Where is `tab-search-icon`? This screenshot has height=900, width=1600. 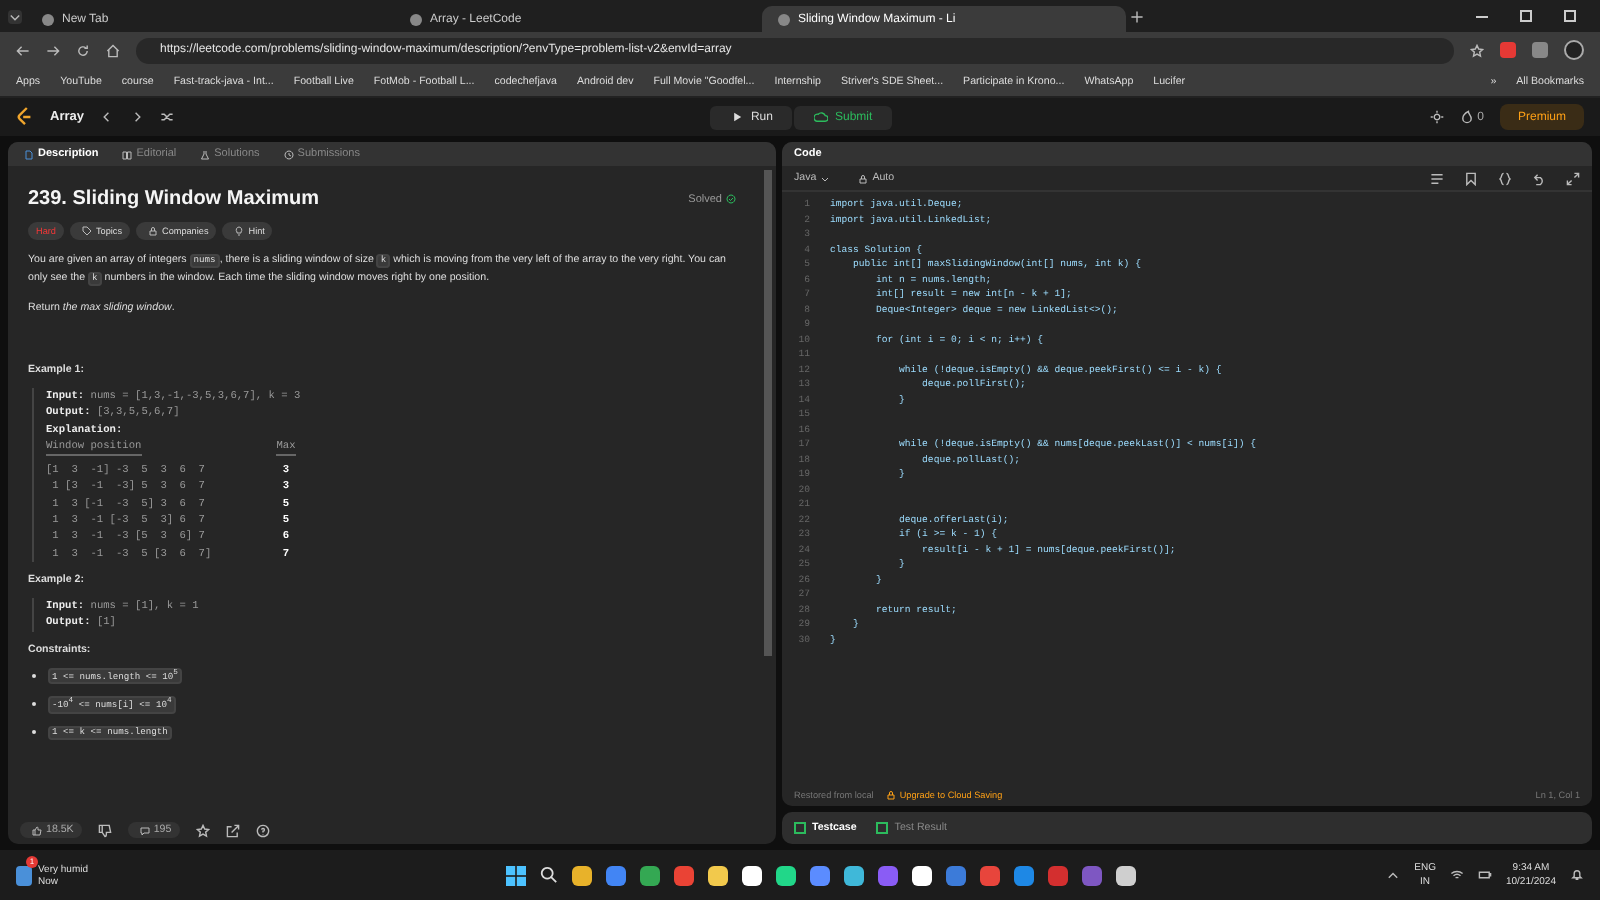
tab-search-icon is located at coordinates (15, 16).